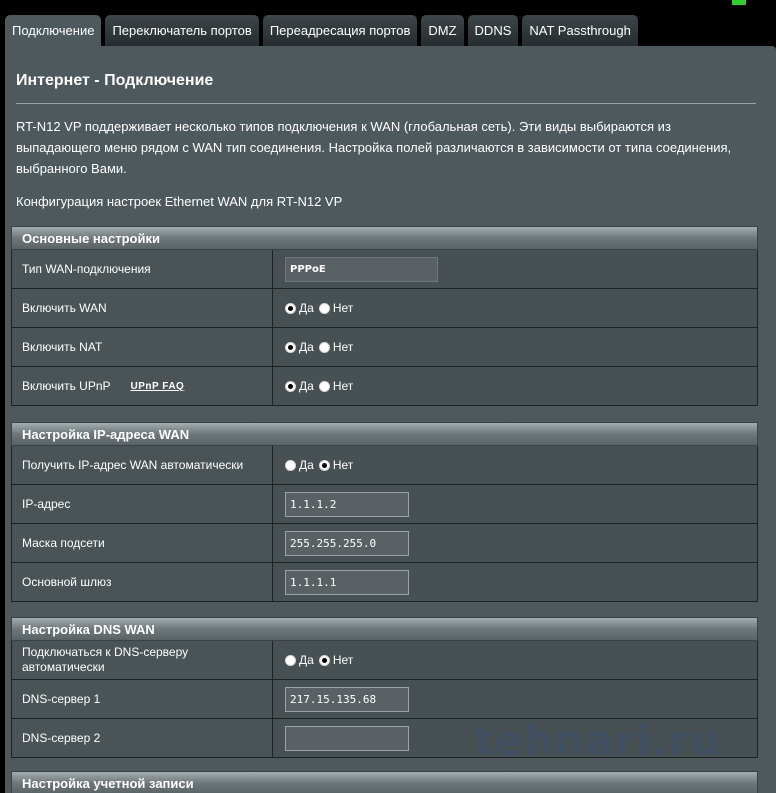 Image resolution: width=776 pixels, height=793 pixels. What do you see at coordinates (386, 103) in the screenshot?
I see `title-divider` at bounding box center [386, 103].